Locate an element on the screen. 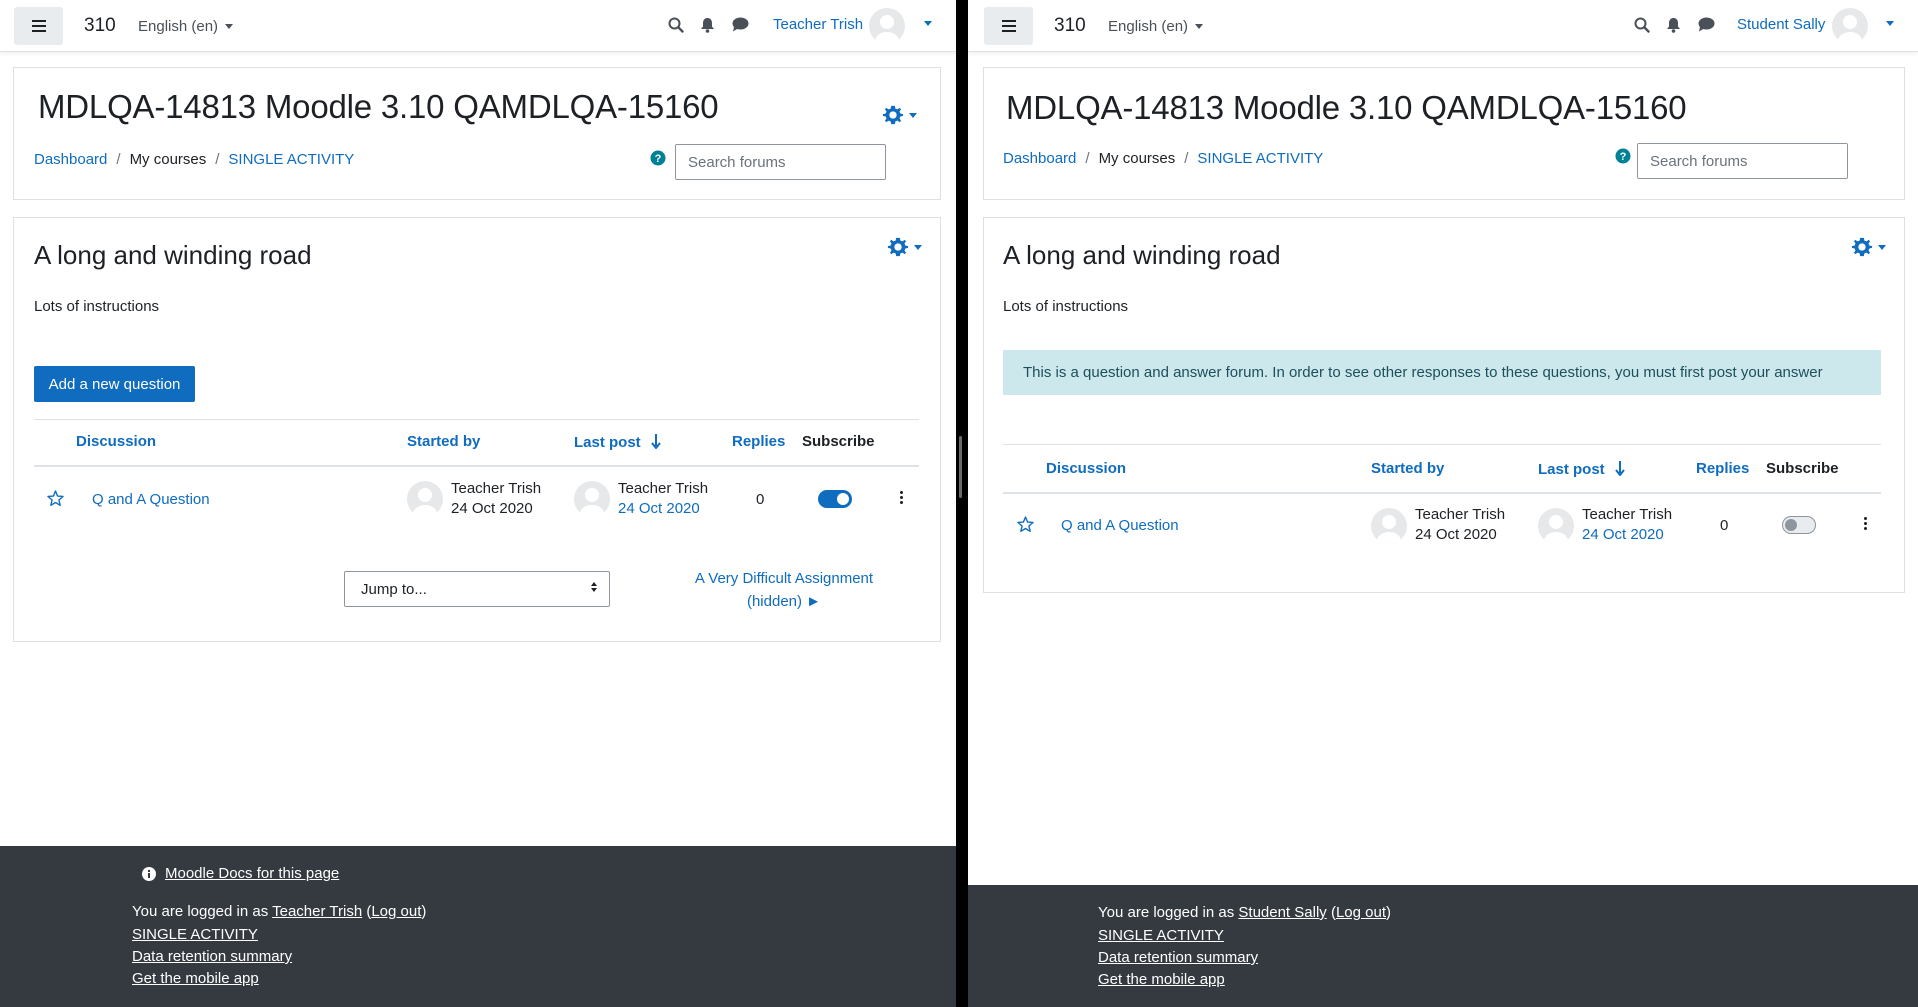 The image size is (1918, 1007). footer-user-link: Teacher Trish is located at coordinates (317, 911).